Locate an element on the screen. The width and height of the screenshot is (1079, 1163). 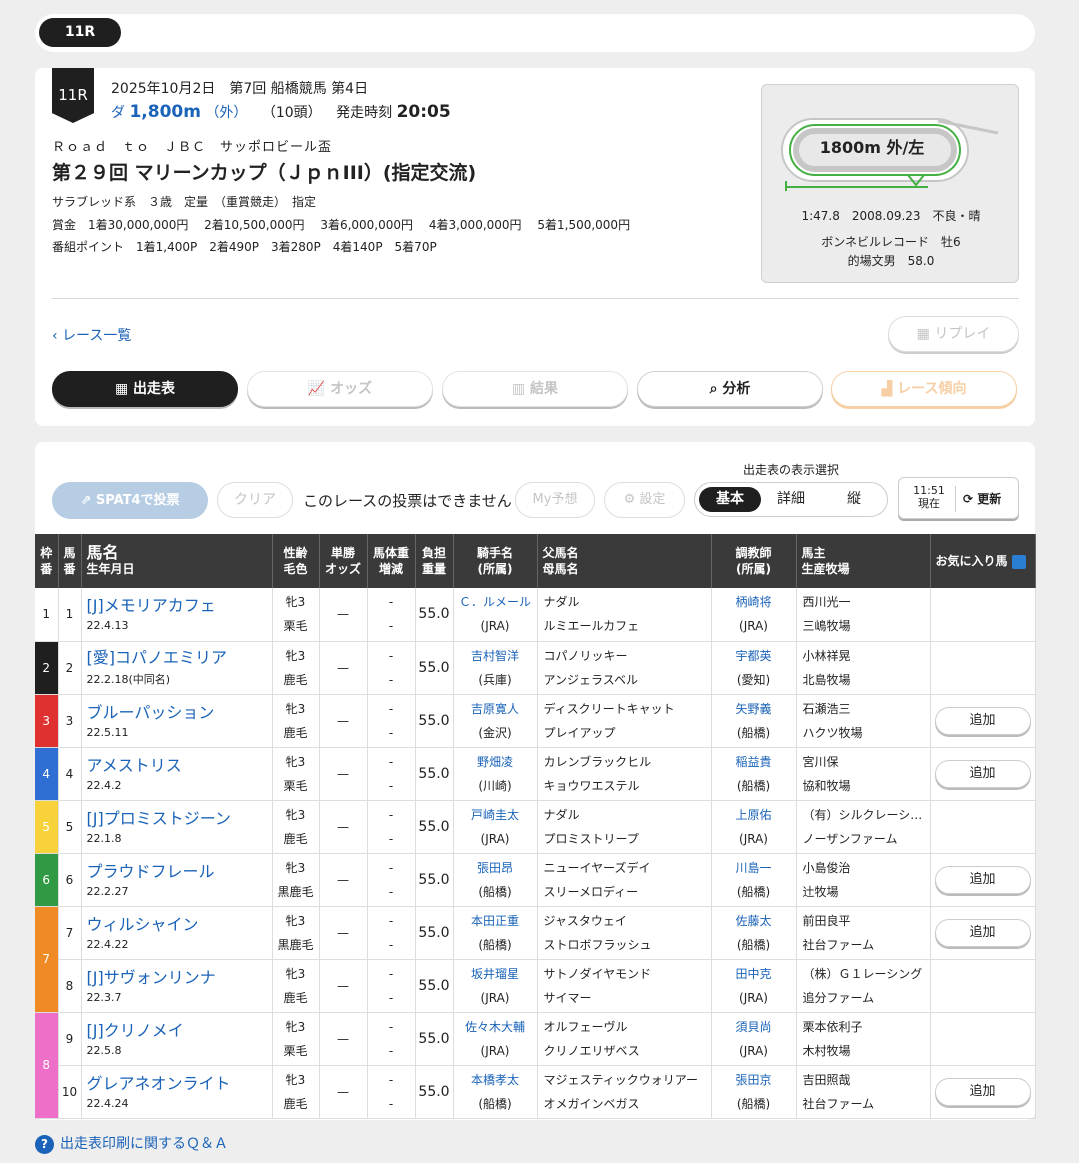
trainer-link: 川島一 is located at coordinates (754, 868).